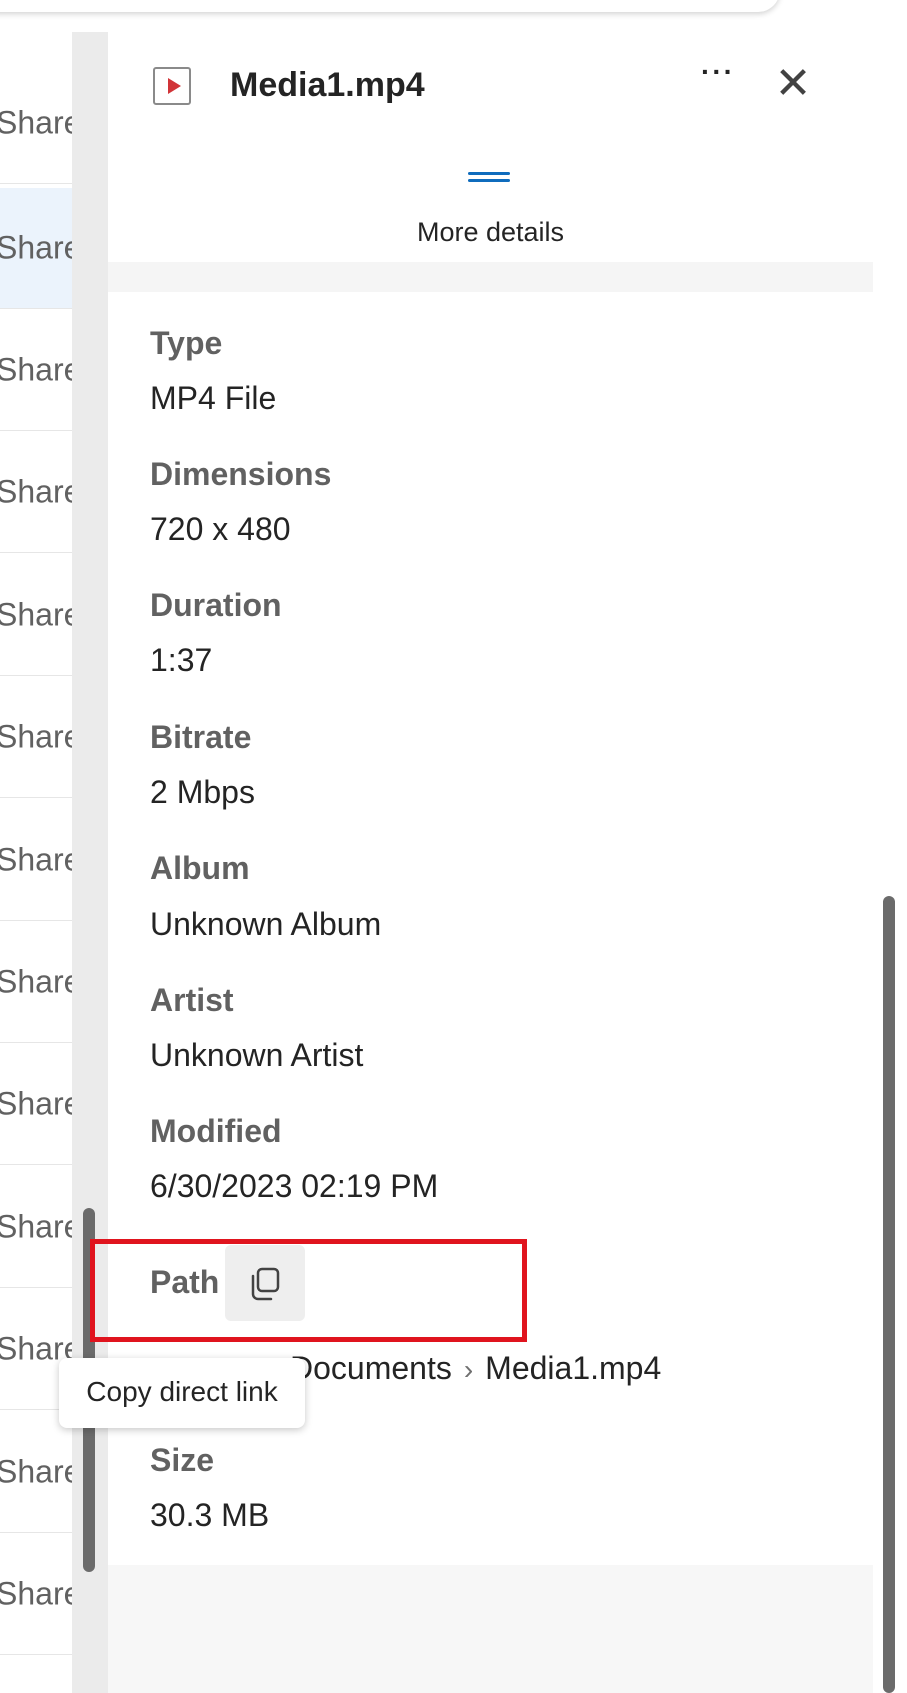  I want to click on album-label: Album, so click(200, 868).